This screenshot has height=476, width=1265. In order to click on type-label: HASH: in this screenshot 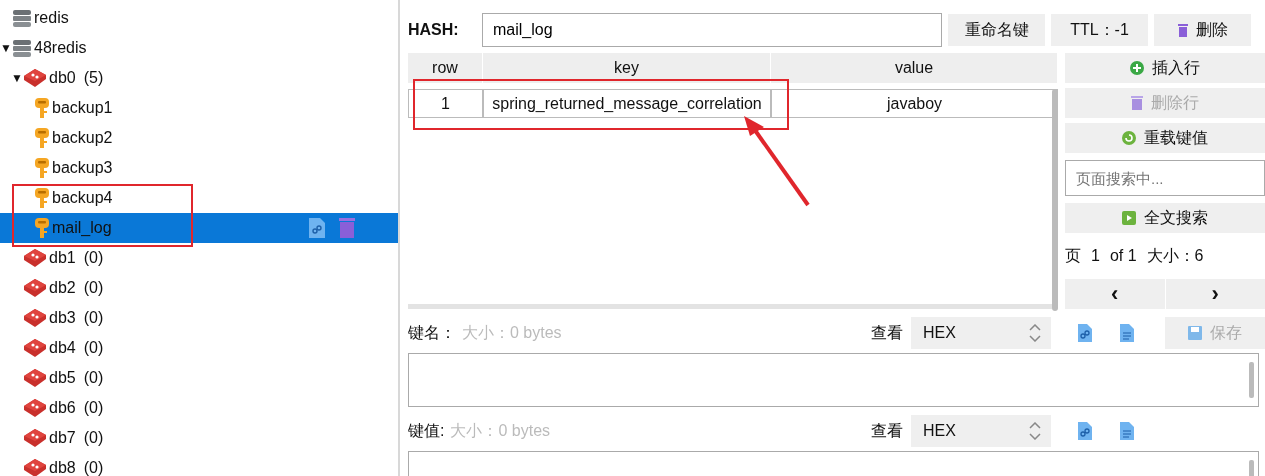, I will do `click(434, 30)`.